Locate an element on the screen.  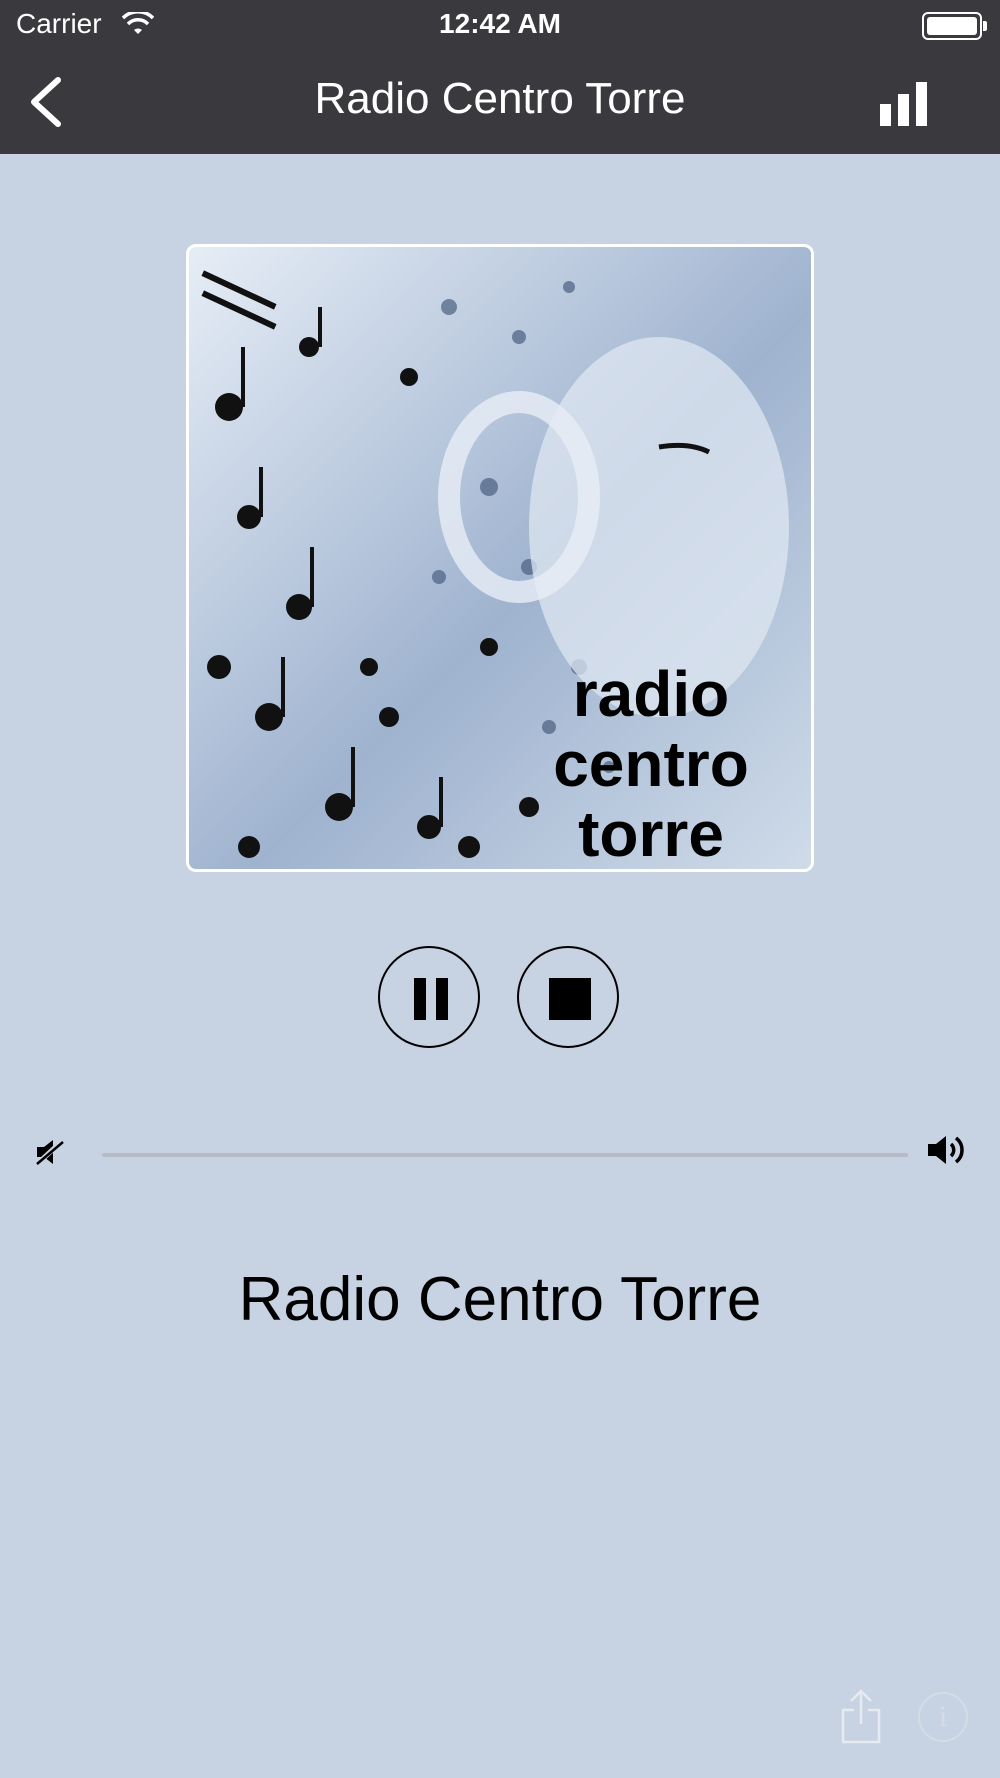
nav-title: Radio Centro Torre is located at coordinates (500, 98).